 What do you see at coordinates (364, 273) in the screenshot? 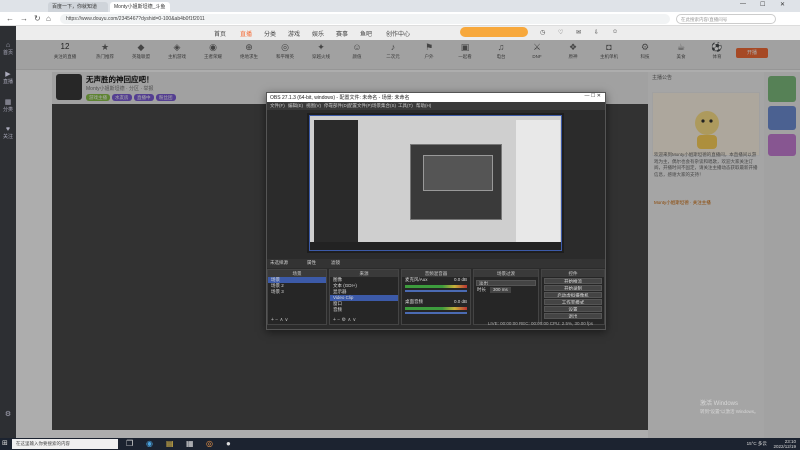
I see `sources-dock-title: 来源` at bounding box center [364, 273].